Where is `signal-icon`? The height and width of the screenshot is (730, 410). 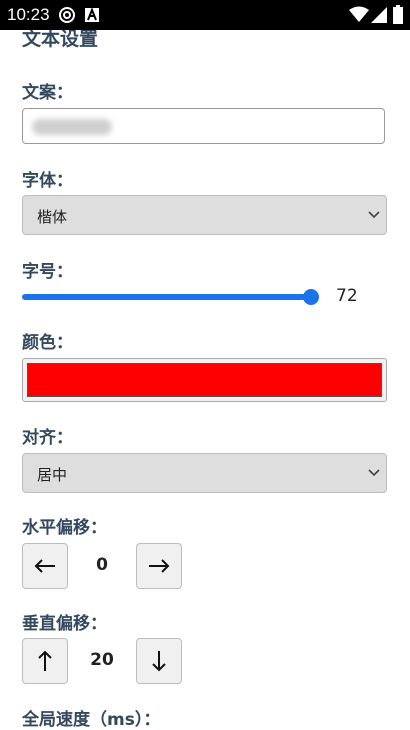
signal-icon is located at coordinates (379, 15).